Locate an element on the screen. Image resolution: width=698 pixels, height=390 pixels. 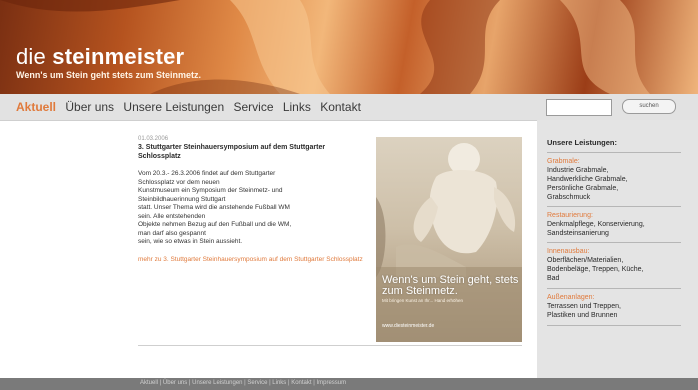
article-line: sein, wie so etwas in Stein aussieht. is located at coordinates (190, 241).